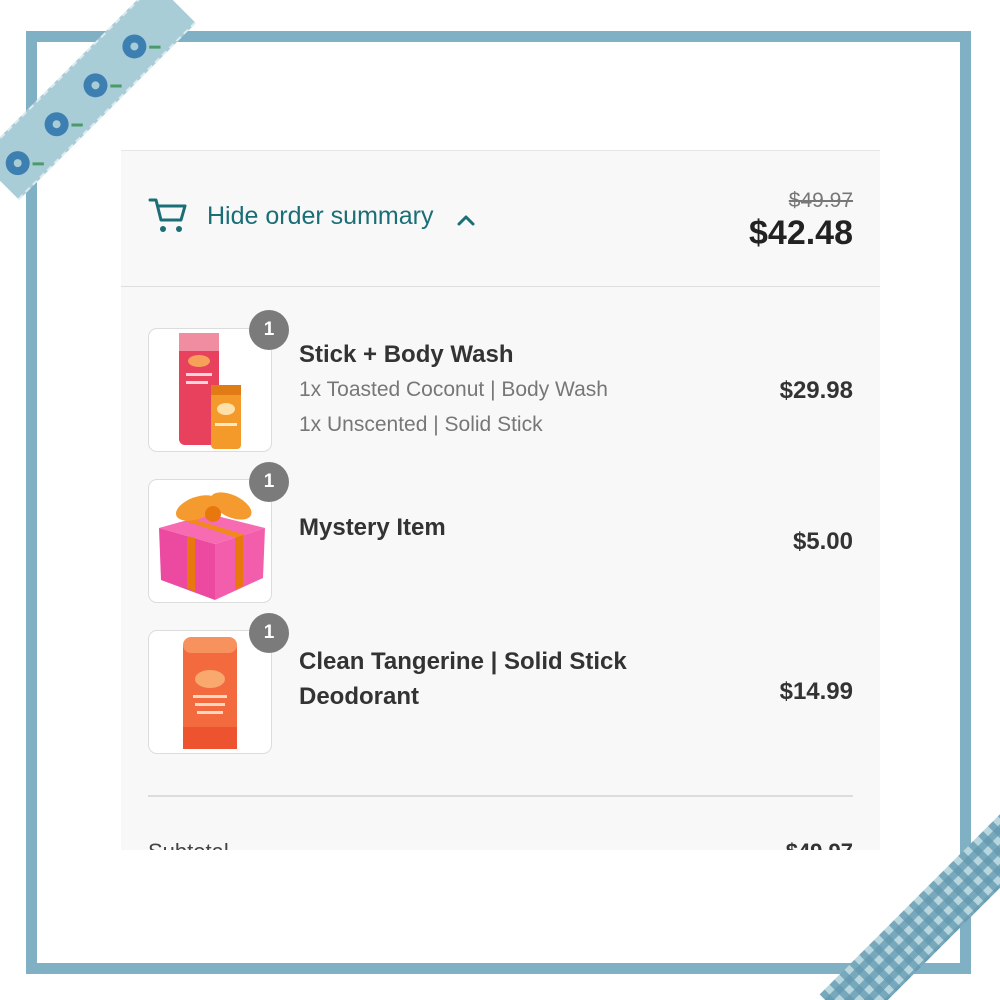  What do you see at coordinates (421, 424) in the screenshot?
I see `item-variant: 1x Unscented | Solid Stick` at bounding box center [421, 424].